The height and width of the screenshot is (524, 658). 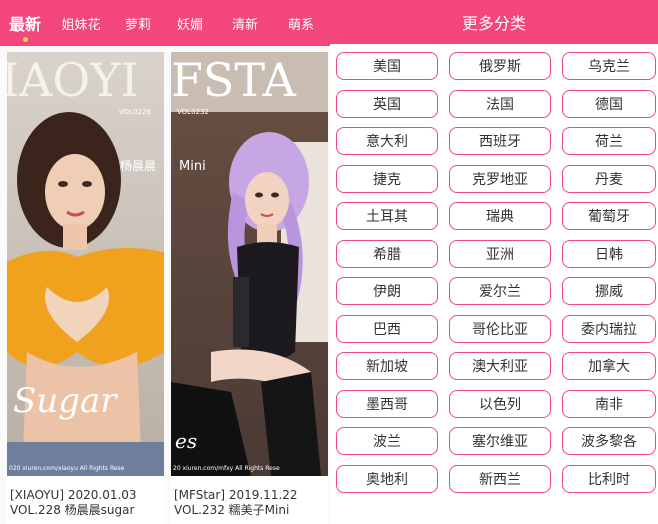 What do you see at coordinates (387, 178) in the screenshot?
I see `category-button: 捷克` at bounding box center [387, 178].